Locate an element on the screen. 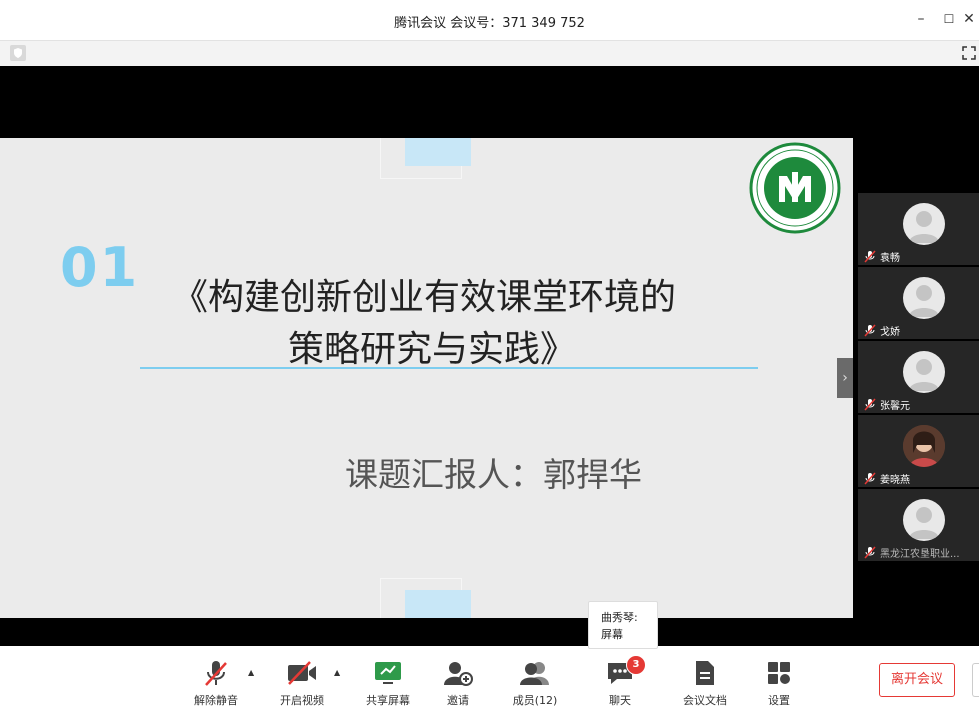 Image resolution: width=979 pixels, height=714 pixels. settings-label: 设置 is located at coordinates (779, 700).